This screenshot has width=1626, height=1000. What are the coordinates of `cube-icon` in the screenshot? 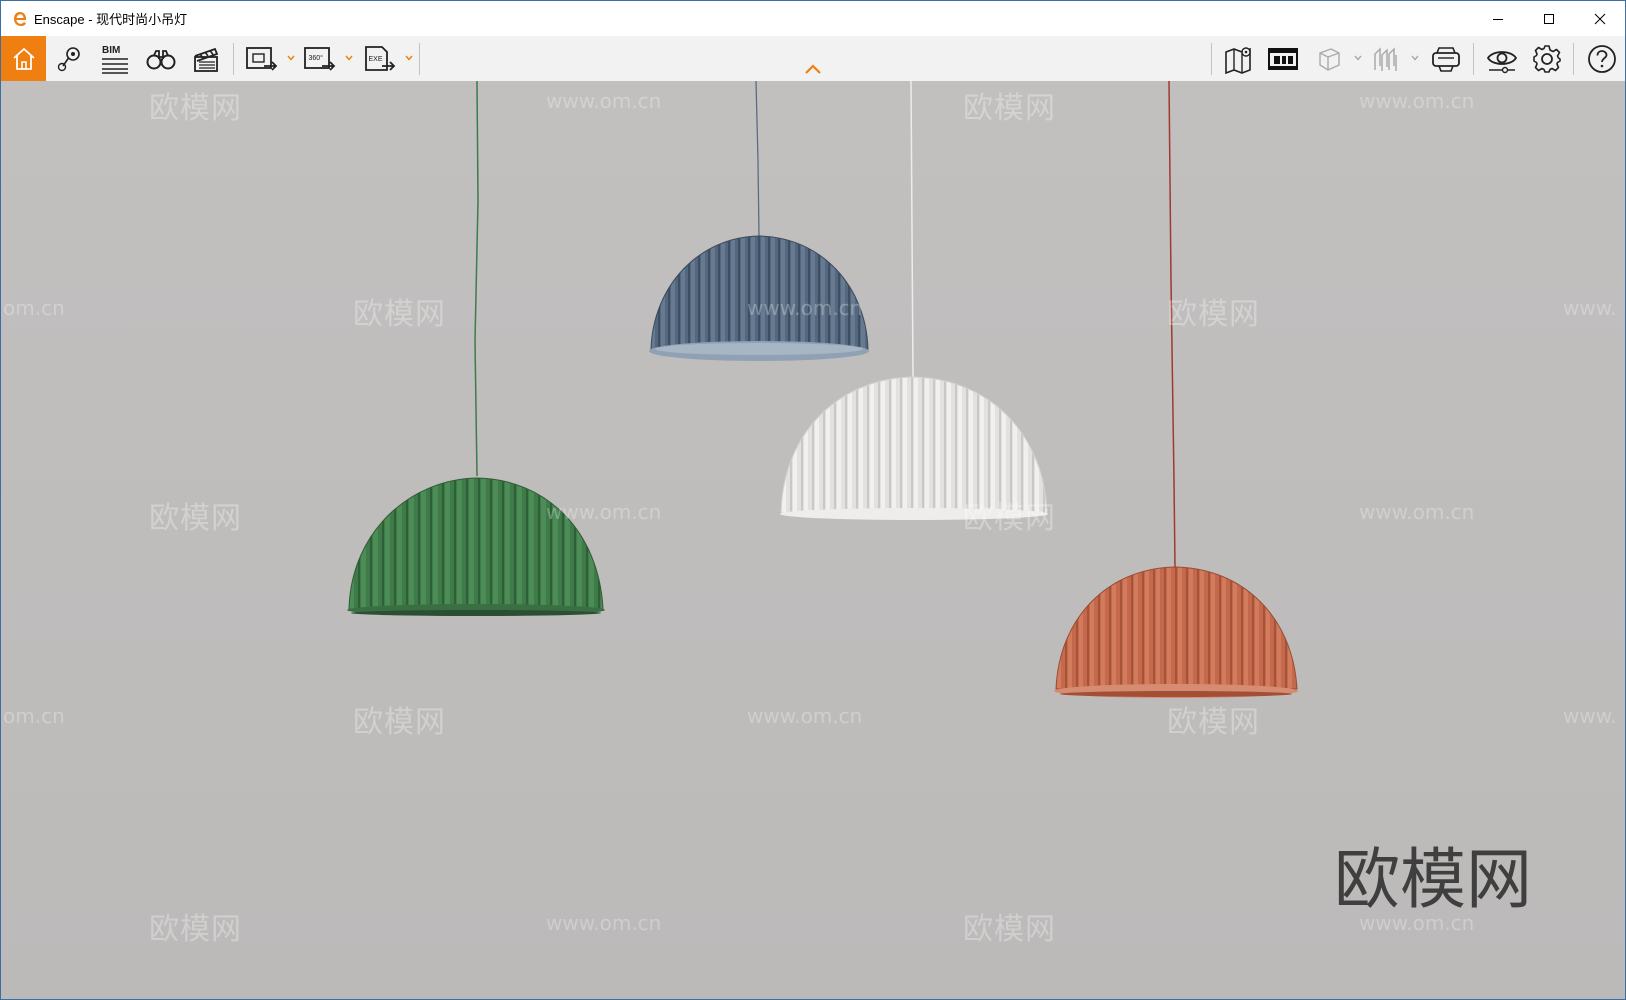 It's located at (1329, 59).